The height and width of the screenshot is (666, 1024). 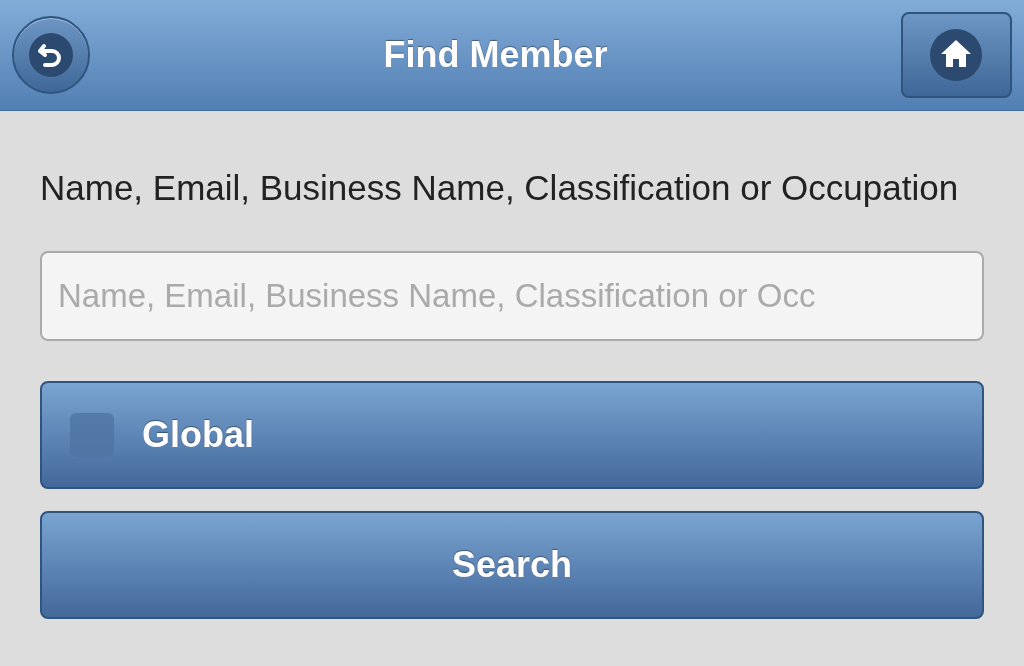 I want to click on search-button: Search, so click(x=512, y=565).